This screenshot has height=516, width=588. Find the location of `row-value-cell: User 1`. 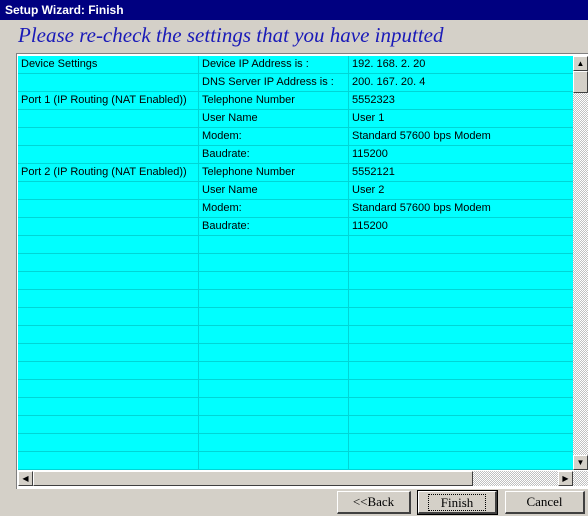

row-value-cell: User 1 is located at coordinates (368, 118).